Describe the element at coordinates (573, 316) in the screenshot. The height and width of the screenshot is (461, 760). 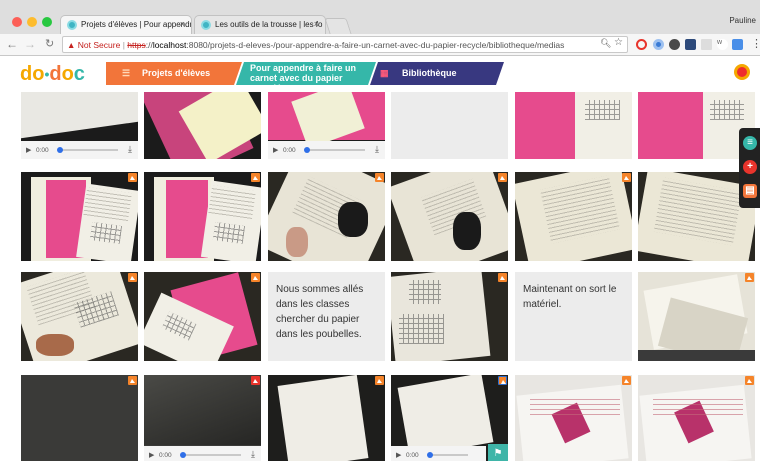
I see `media-text-note: Maintenant on sort le matériel.` at that location.